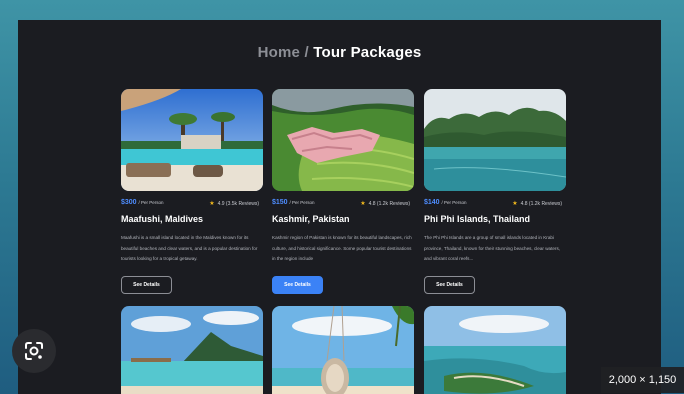 The height and width of the screenshot is (394, 684). What do you see at coordinates (162, 219) in the screenshot?
I see `tour-name: Maafushi, Maldives` at bounding box center [162, 219].